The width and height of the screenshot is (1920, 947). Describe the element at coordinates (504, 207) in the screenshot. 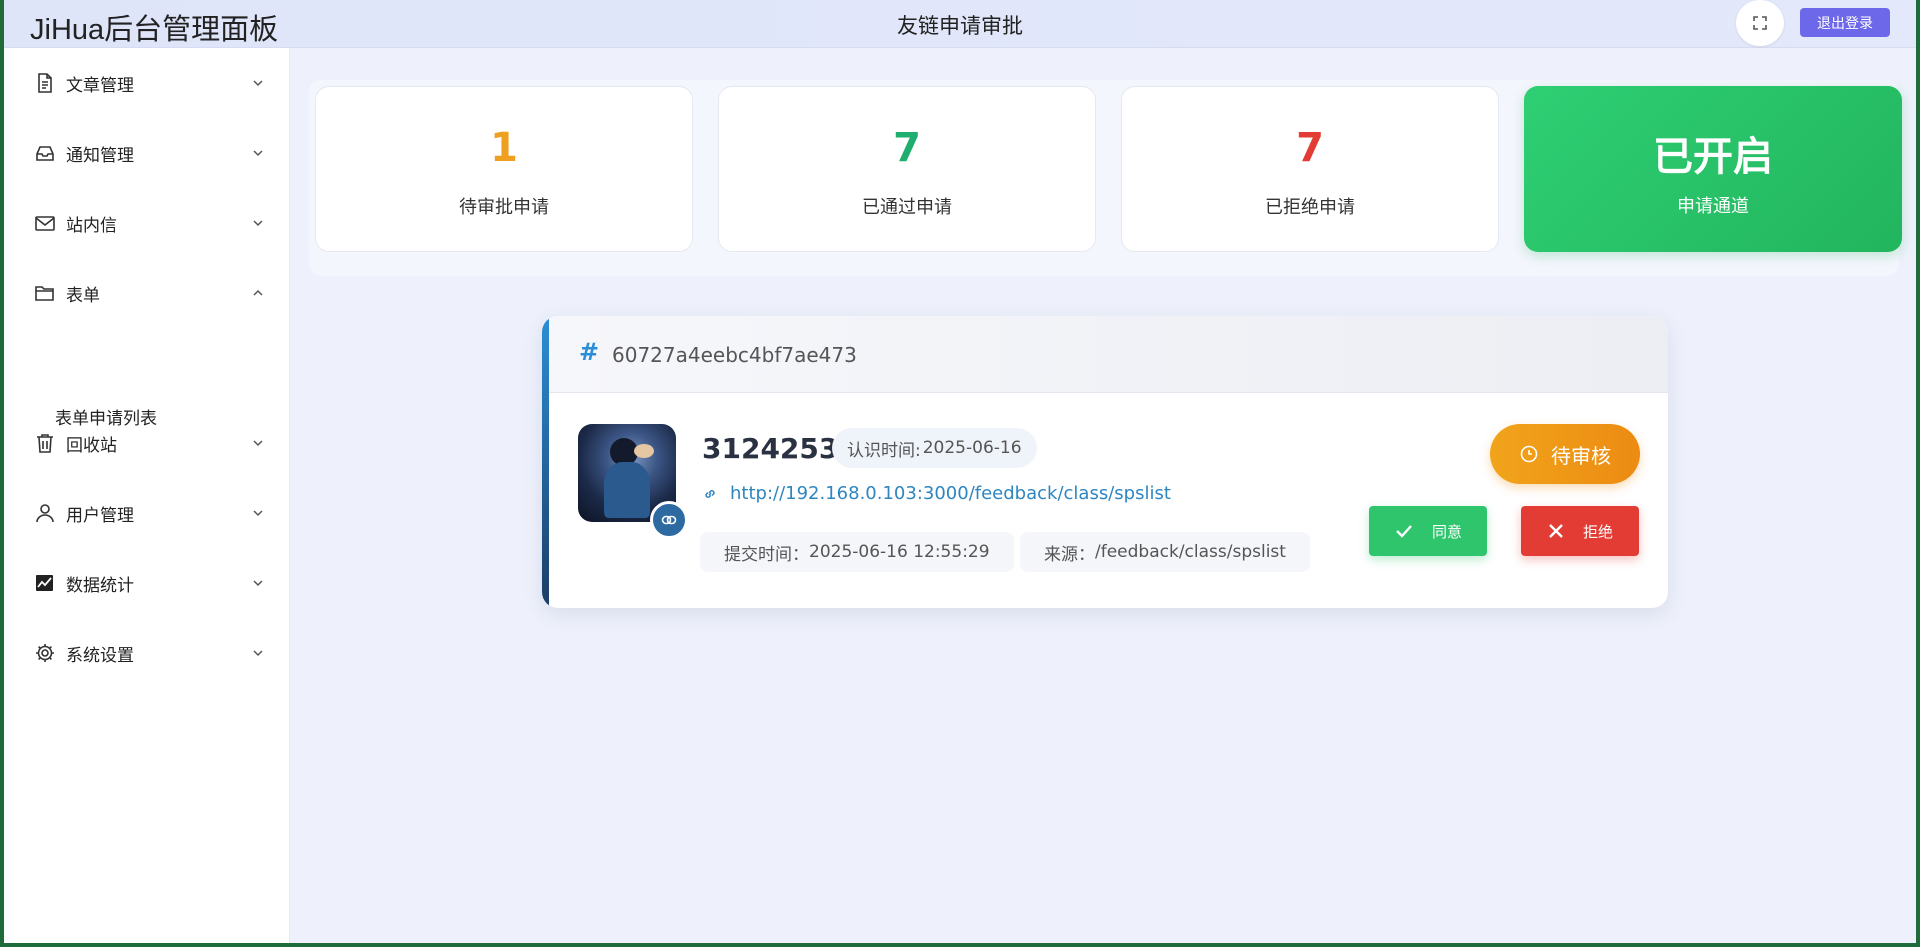

I see `stat-label: 待审批申请` at that location.